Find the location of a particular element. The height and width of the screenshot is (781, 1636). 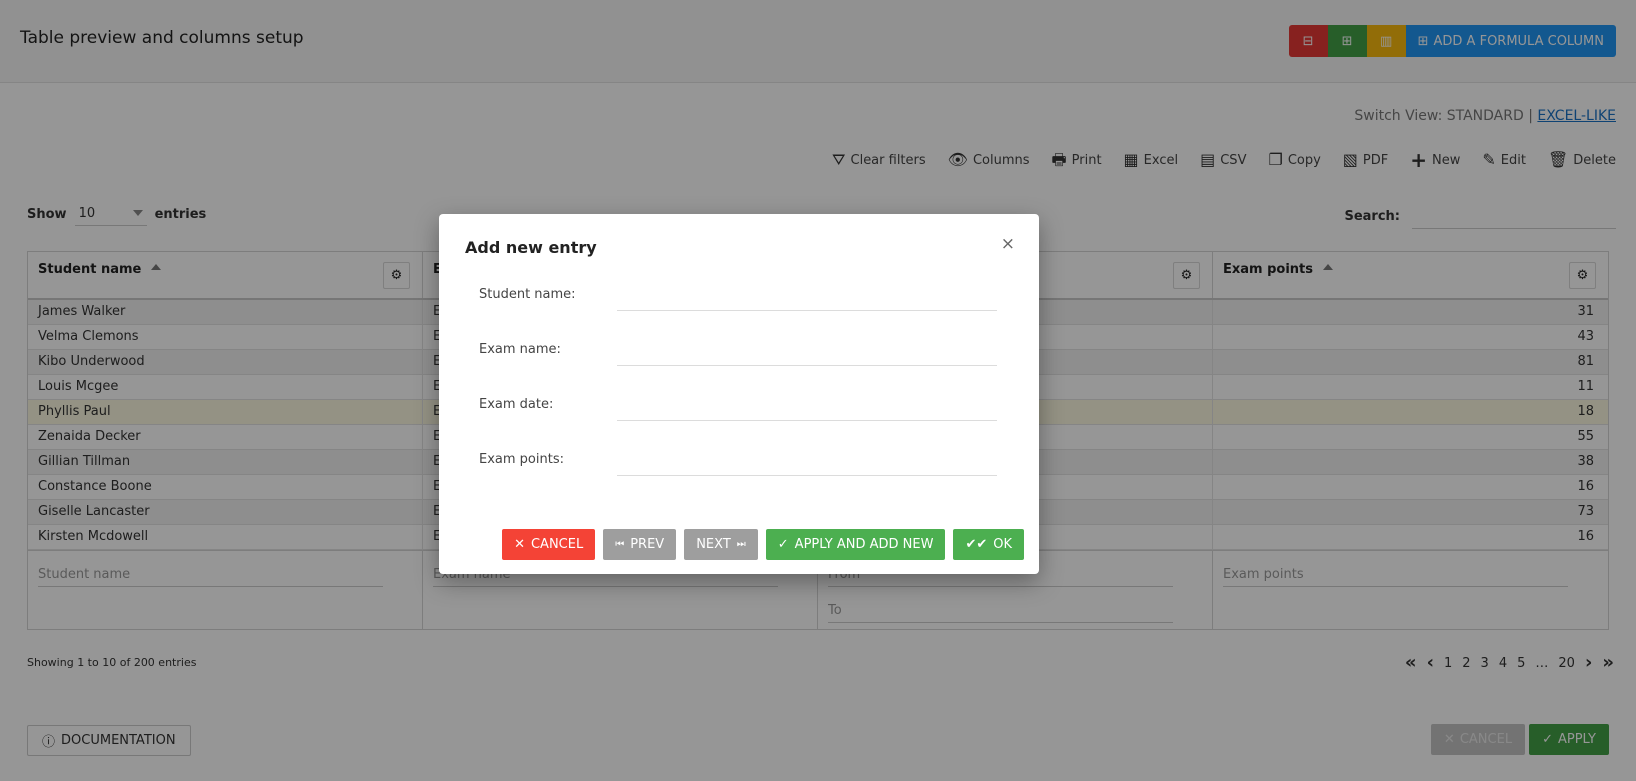

form-row-exam-name: Exam name: is located at coordinates (739, 352).